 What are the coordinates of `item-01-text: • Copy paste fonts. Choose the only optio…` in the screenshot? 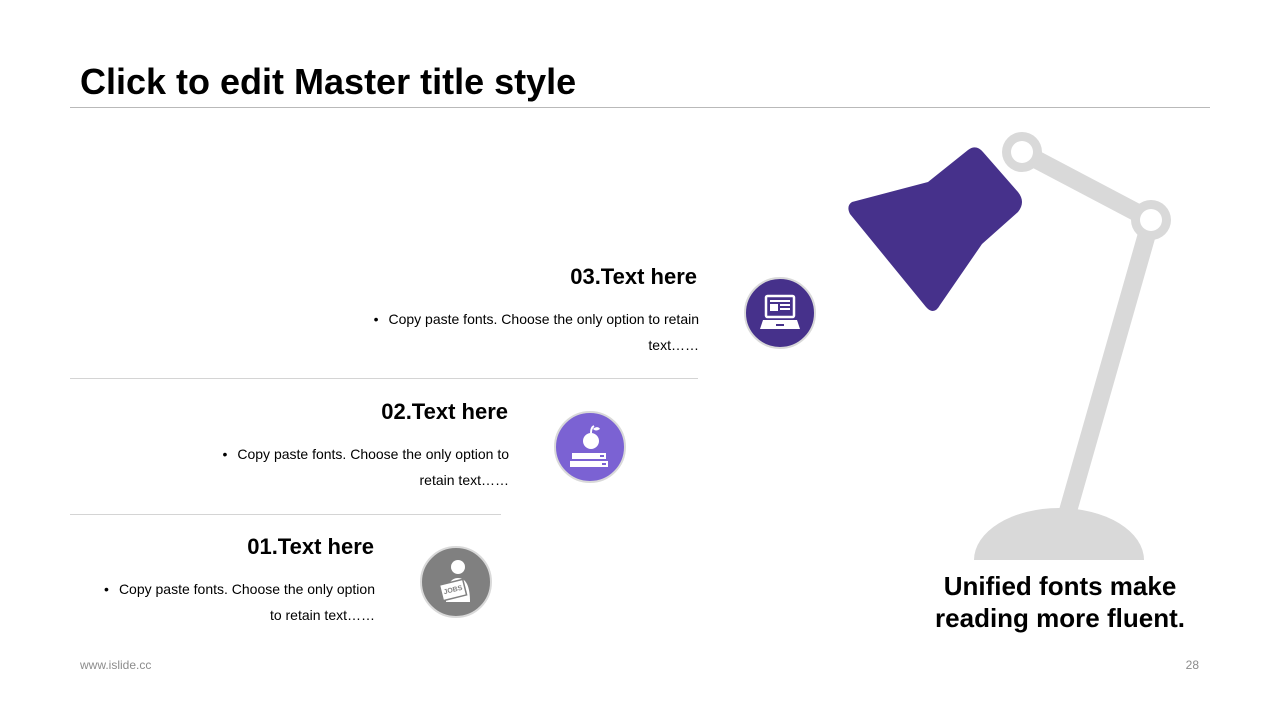 It's located at (220, 602).